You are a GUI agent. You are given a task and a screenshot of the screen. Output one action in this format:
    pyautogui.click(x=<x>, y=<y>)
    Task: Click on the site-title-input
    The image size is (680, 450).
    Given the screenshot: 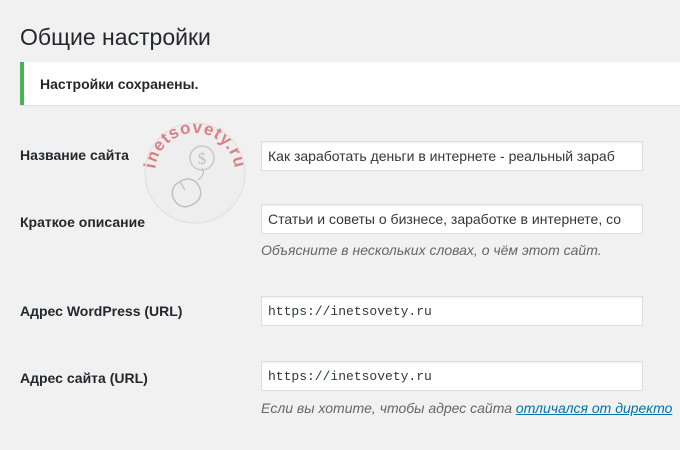 What is the action you would take?
    pyautogui.click(x=452, y=156)
    